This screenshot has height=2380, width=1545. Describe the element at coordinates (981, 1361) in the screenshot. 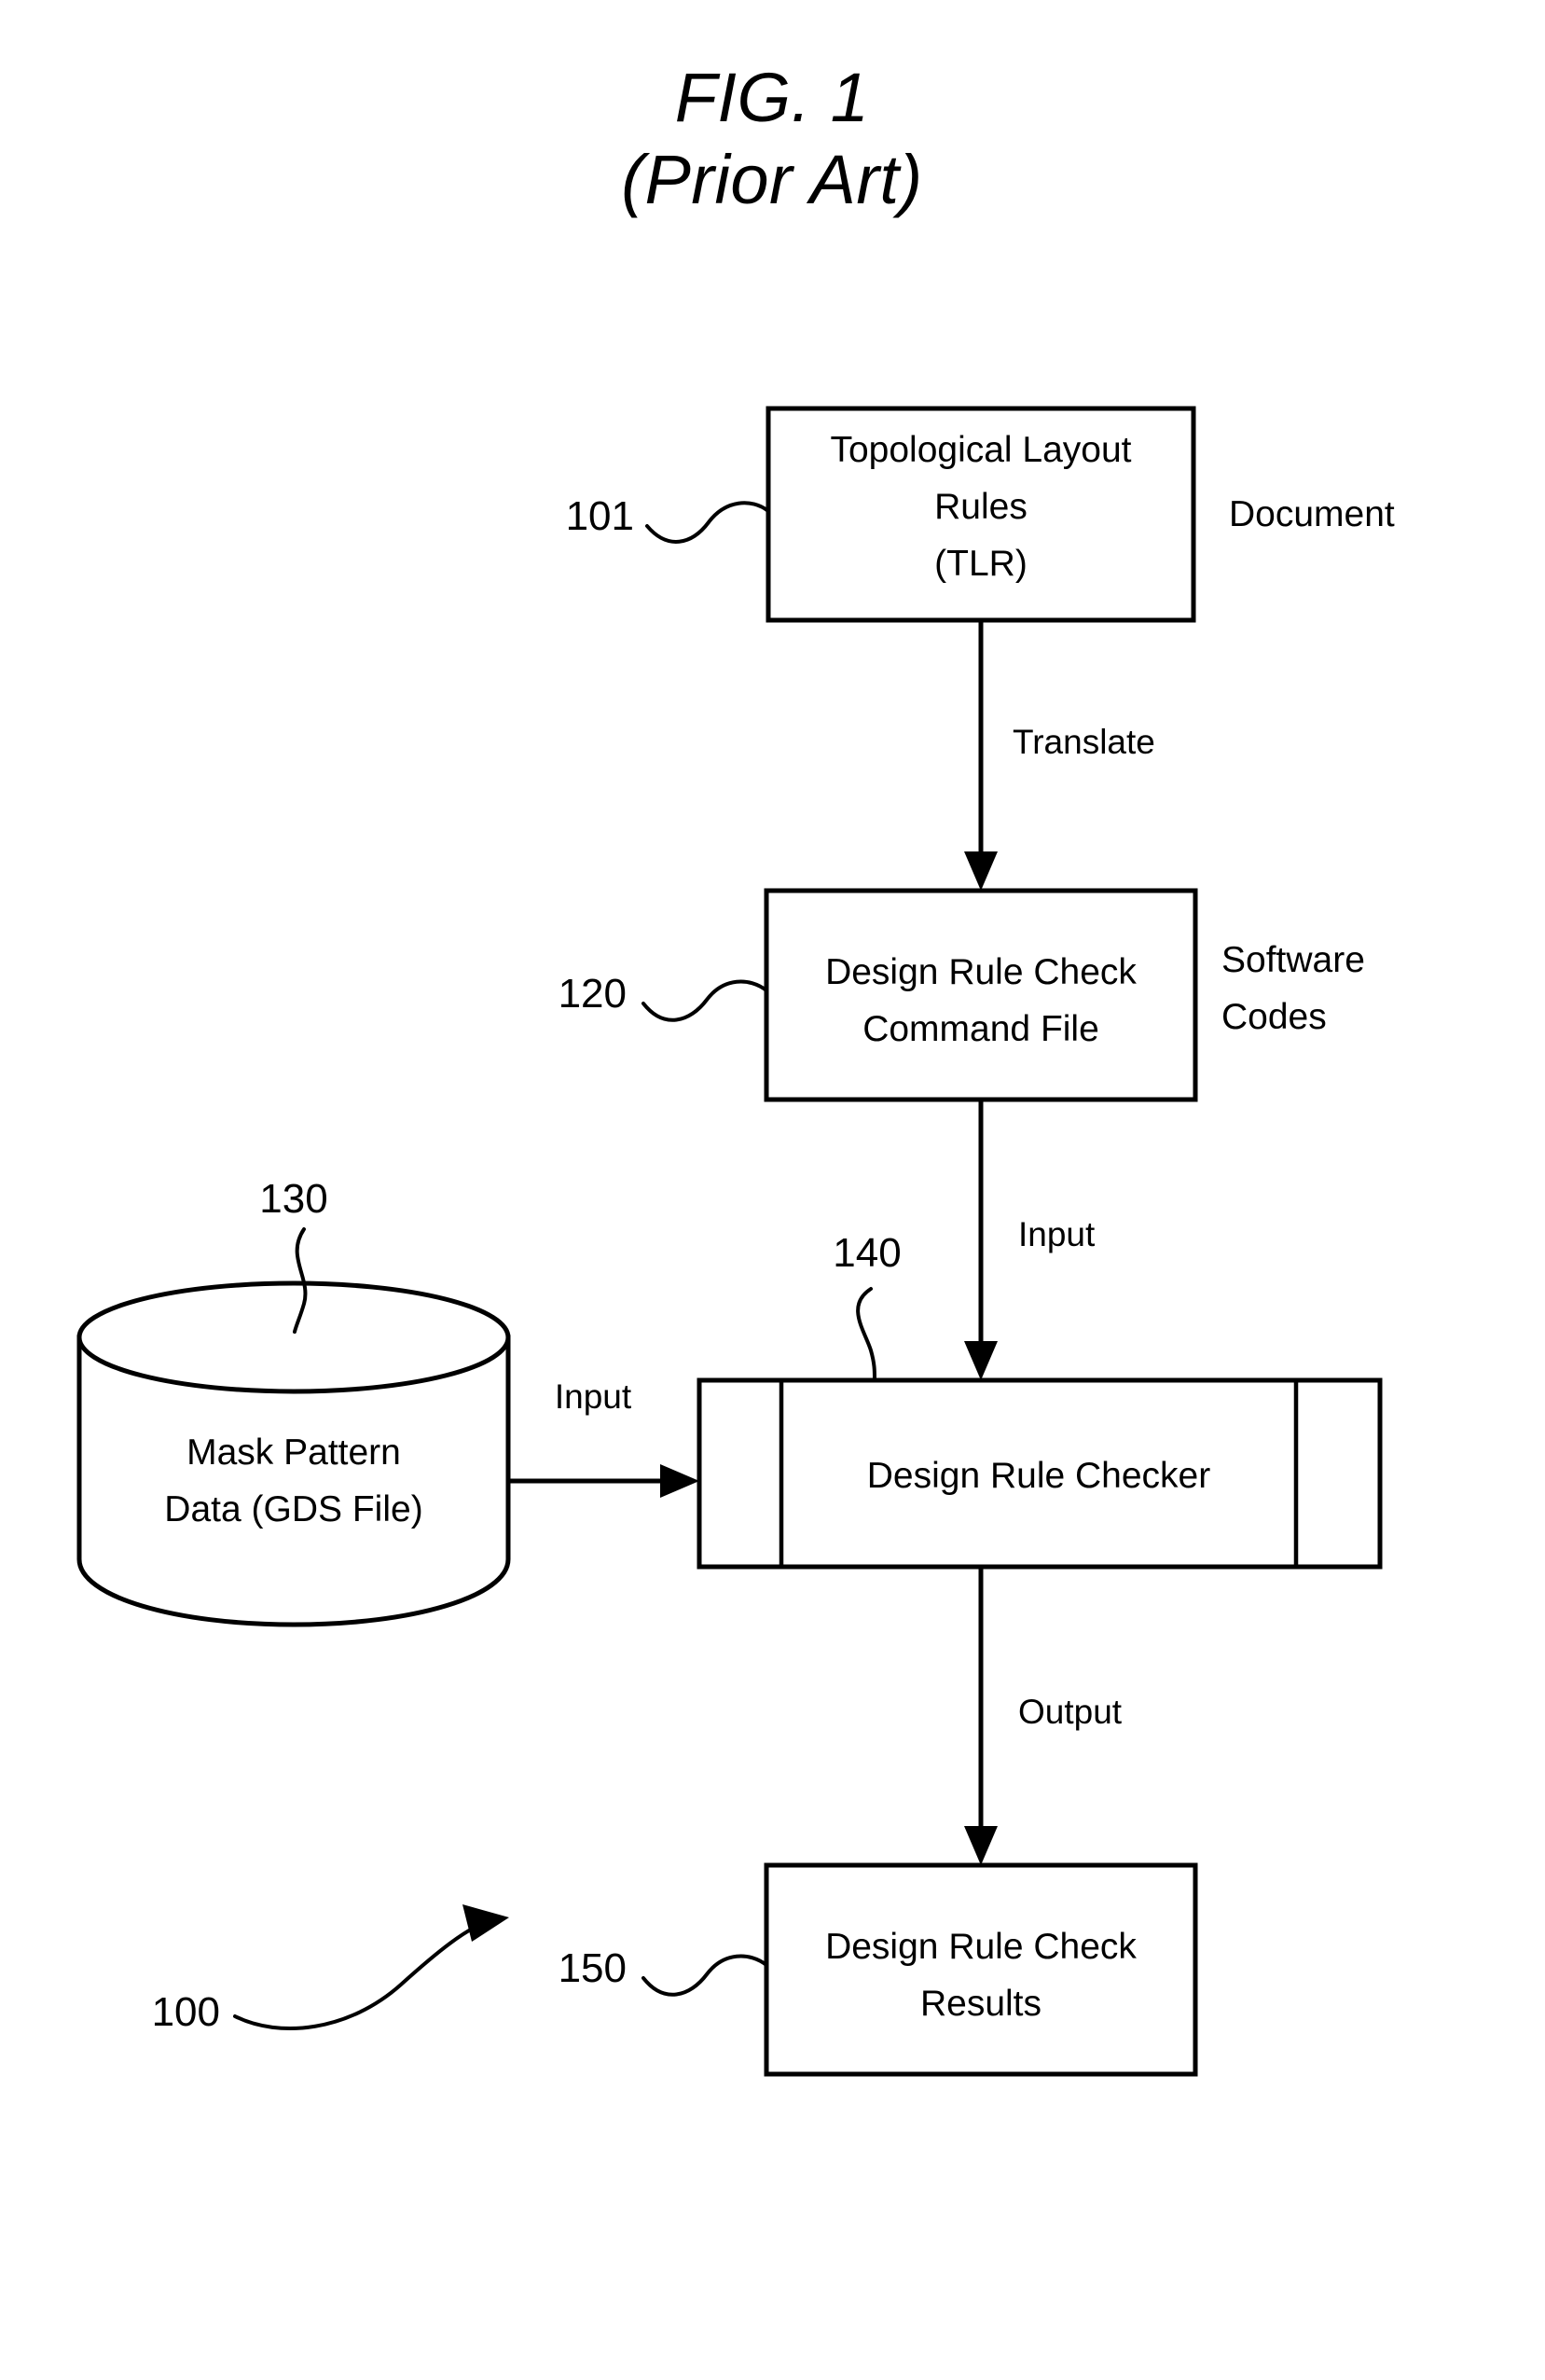

I see `flow-arrow-input-top-head` at that location.